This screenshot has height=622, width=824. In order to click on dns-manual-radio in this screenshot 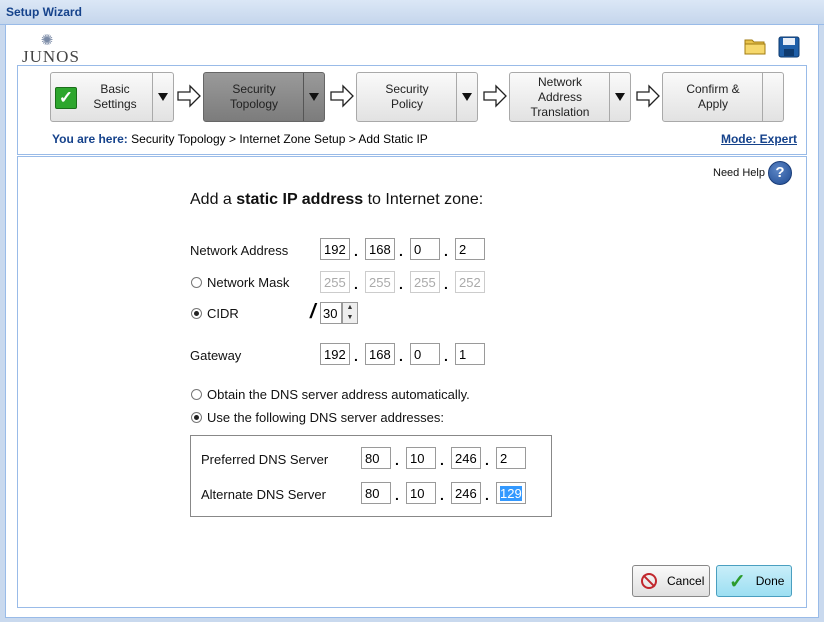, I will do `click(196, 417)`.